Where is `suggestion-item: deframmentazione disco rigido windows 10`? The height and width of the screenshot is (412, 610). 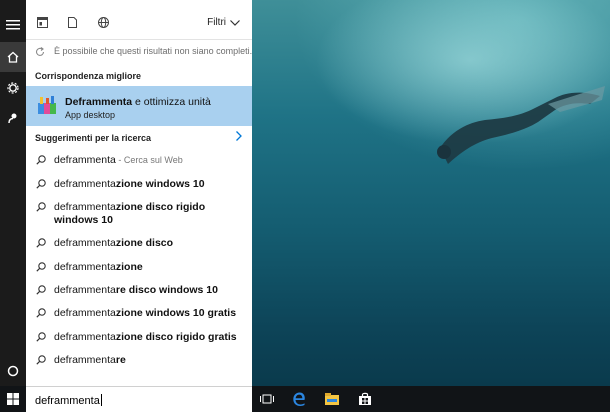
suggestion-item: deframmentazione disco rigido windows 10 is located at coordinates (139, 214).